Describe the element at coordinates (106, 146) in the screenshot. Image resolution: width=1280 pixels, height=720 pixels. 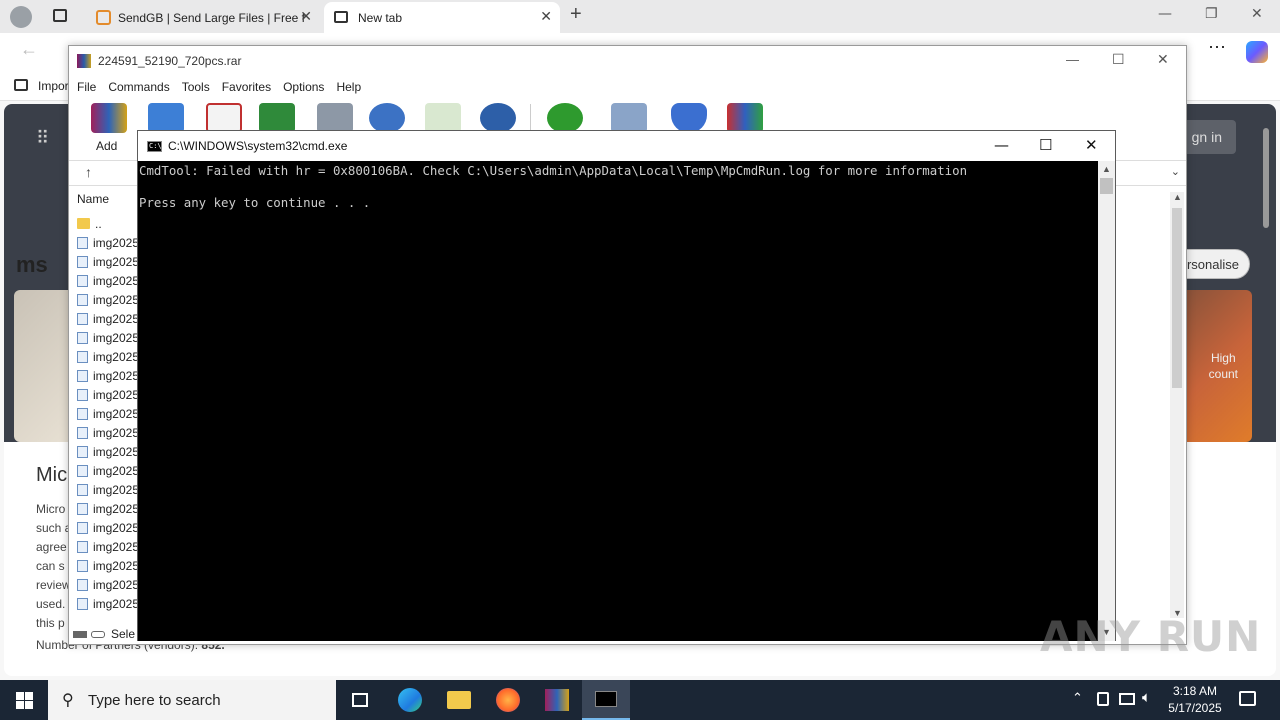
I see `add-label: Add` at that location.